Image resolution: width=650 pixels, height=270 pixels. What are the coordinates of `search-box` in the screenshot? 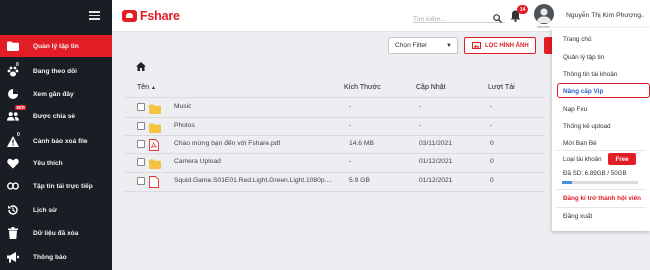 It's located at (459, 17).